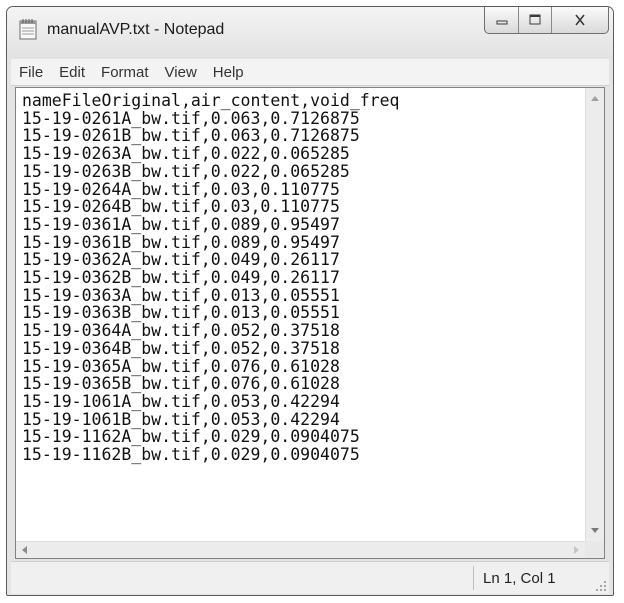 This screenshot has width=624, height=603. Describe the element at coordinates (296, 437) in the screenshot. I see `text-line: 15-19-1162A_bw.tif,0.029,0.0904075` at that location.